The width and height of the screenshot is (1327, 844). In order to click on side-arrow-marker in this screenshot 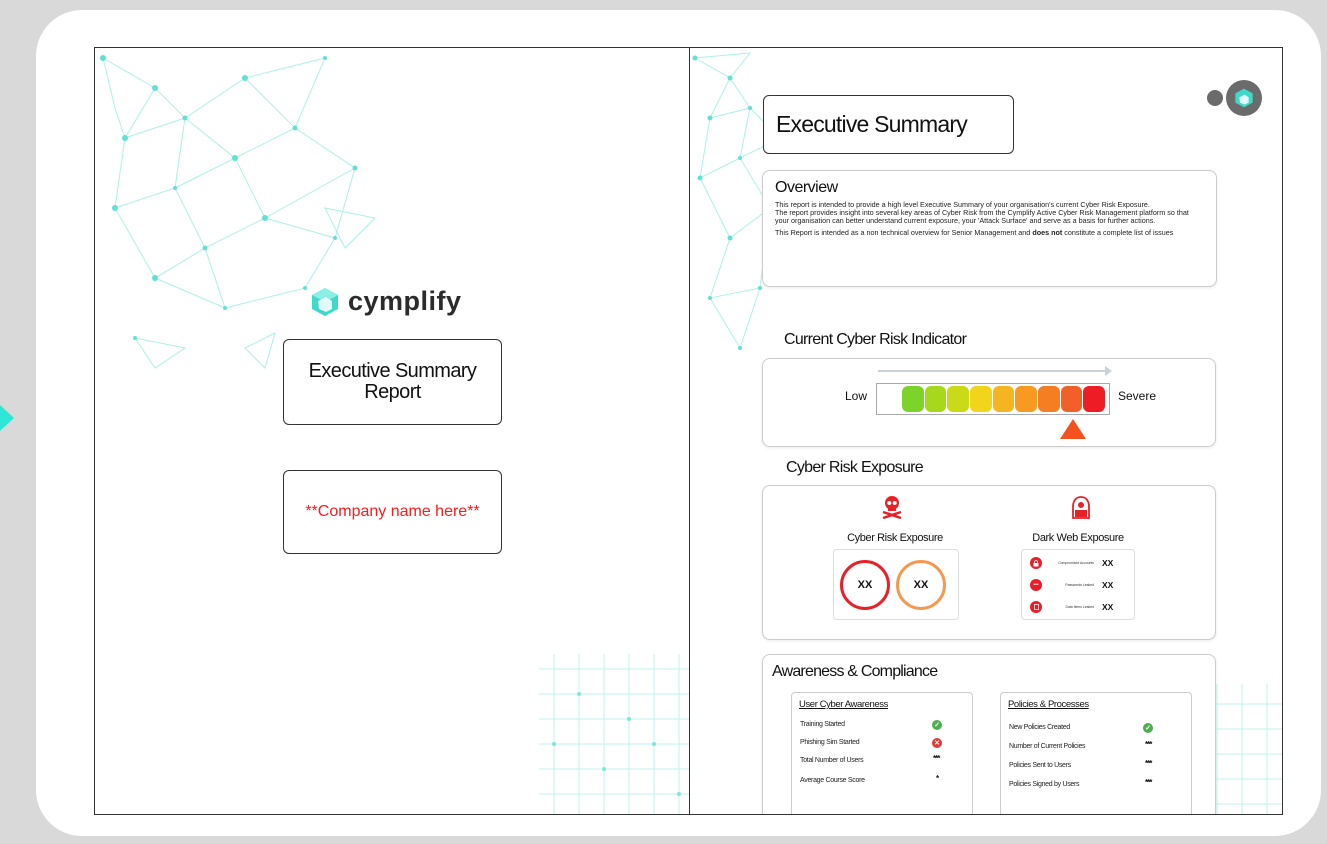, I will do `click(7, 418)`.